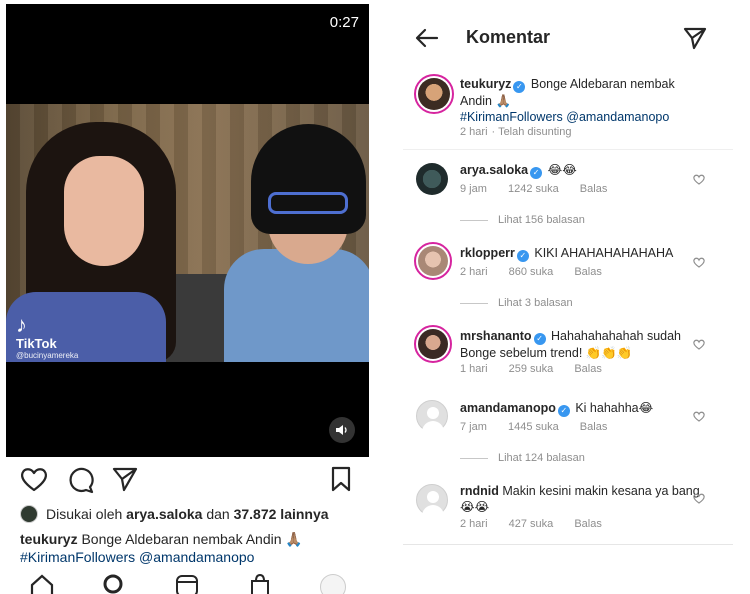 Image resolution: width=750 pixels, height=594 pixels. I want to click on avatar-comment-5-default, so click(432, 500).